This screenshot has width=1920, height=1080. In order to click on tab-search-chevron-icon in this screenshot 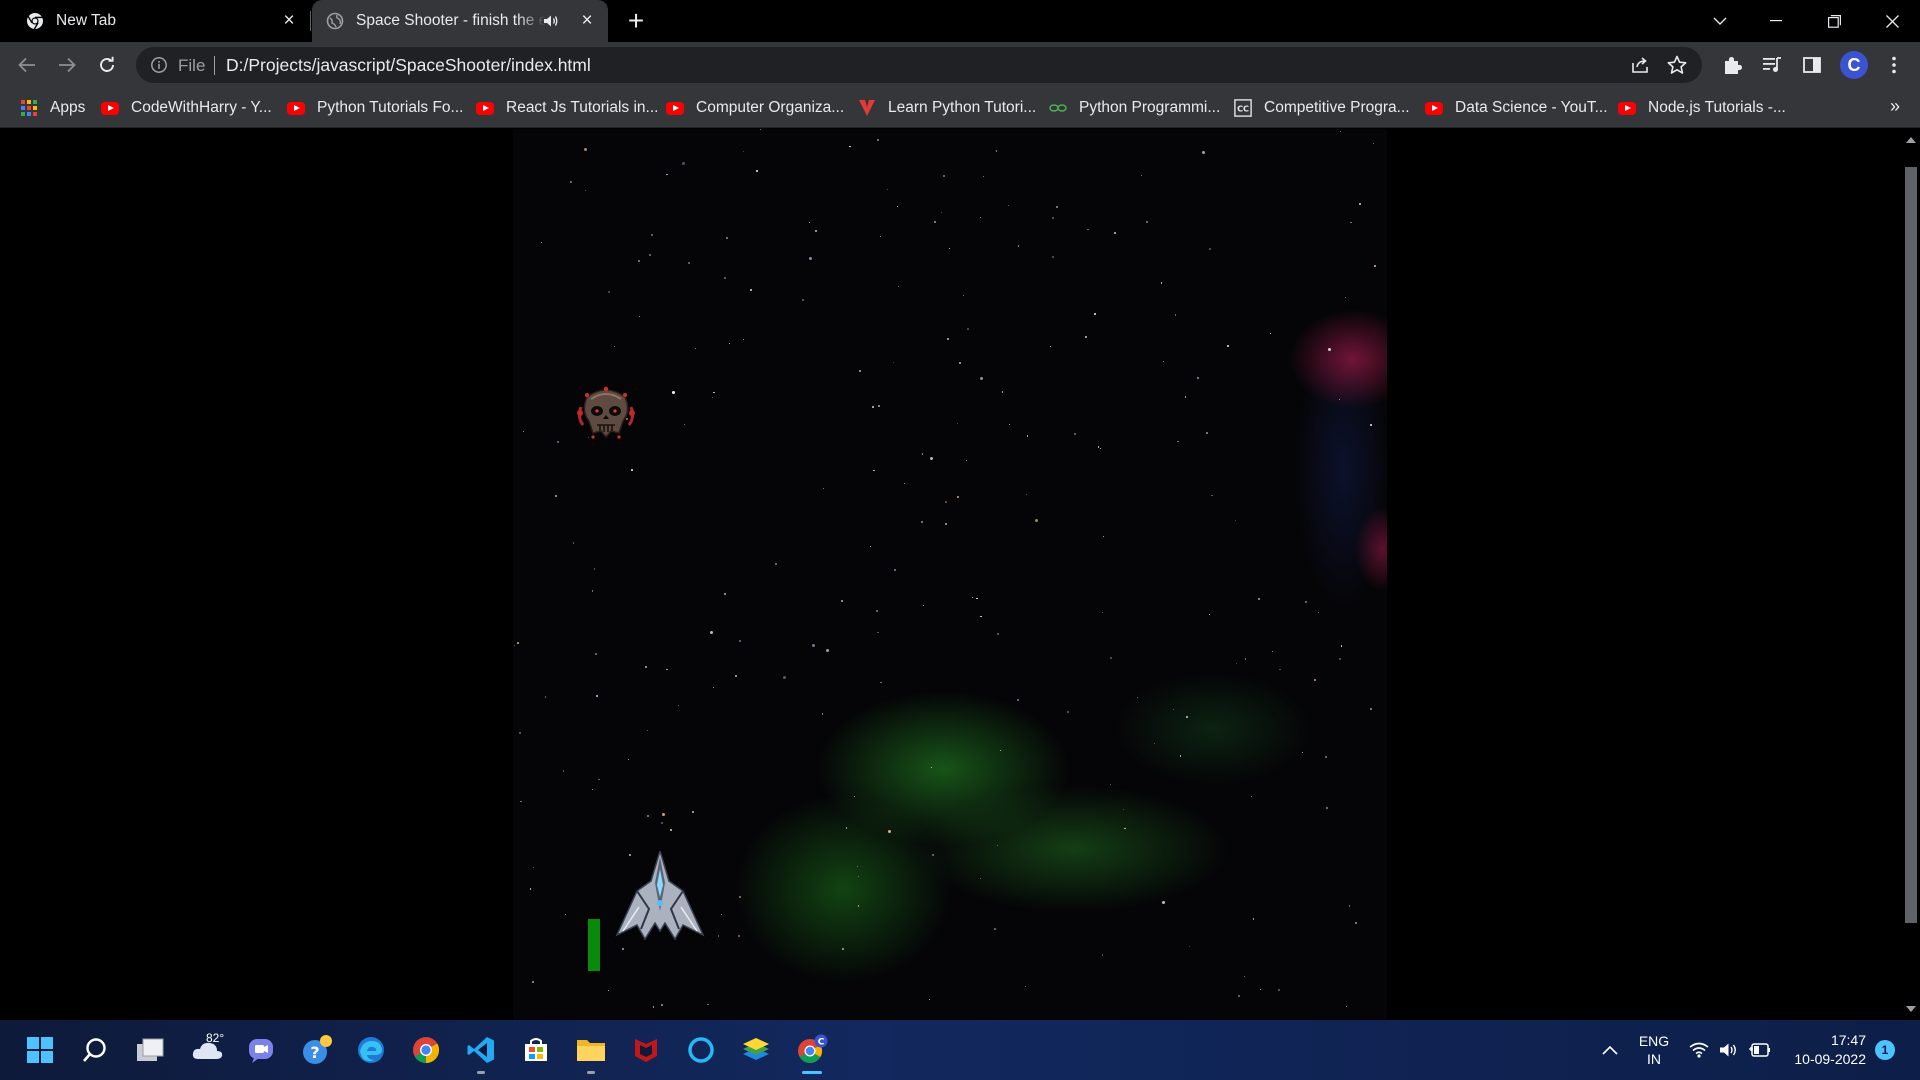, I will do `click(1720, 21)`.